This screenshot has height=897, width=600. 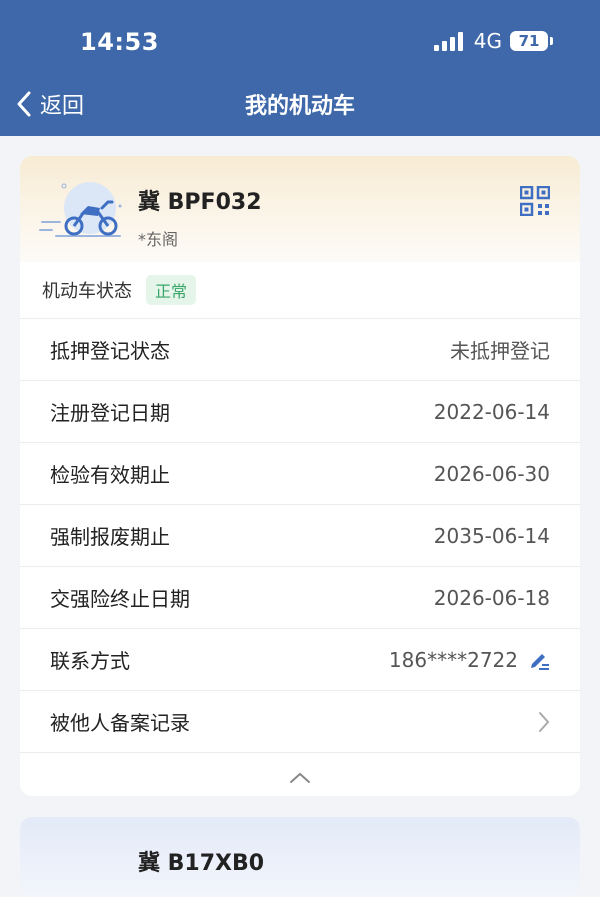 What do you see at coordinates (119, 42) in the screenshot?
I see `status-time: 14:53` at bounding box center [119, 42].